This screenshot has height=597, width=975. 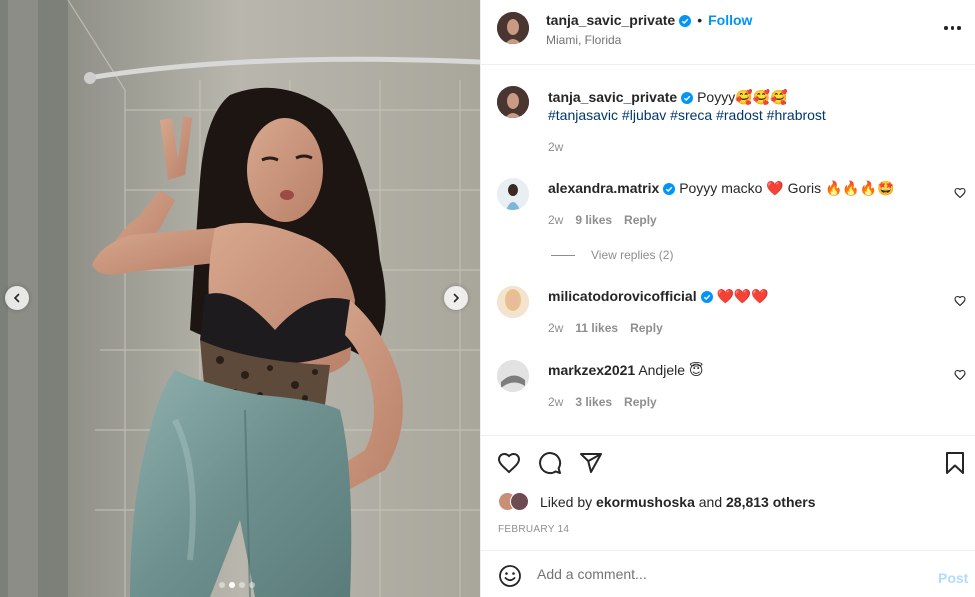 I want to click on carousel-indicator, so click(x=237, y=585).